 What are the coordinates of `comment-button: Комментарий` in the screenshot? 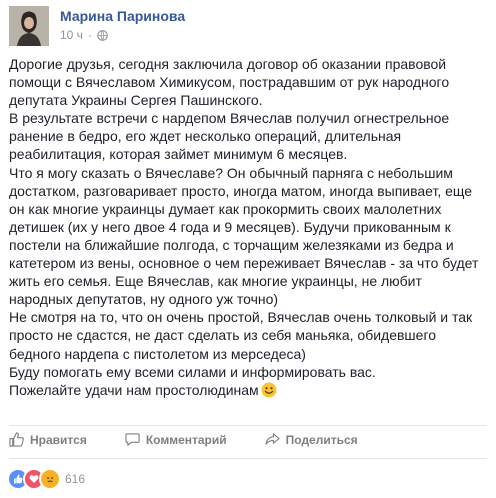 It's located at (176, 439).